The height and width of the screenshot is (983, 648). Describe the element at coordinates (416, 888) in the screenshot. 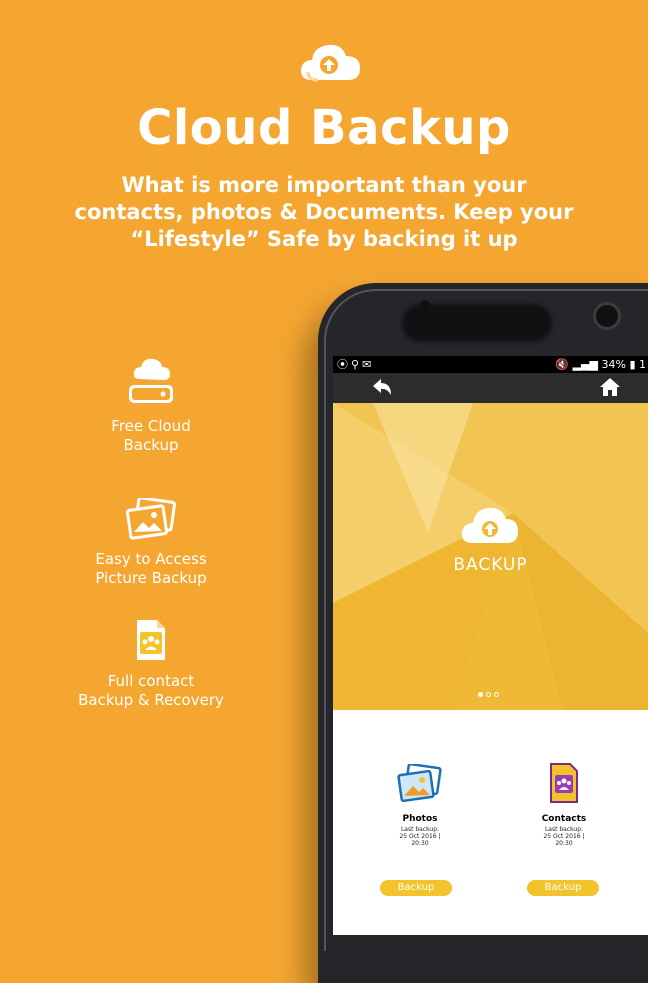

I see `photos-backup-button: Backup` at that location.